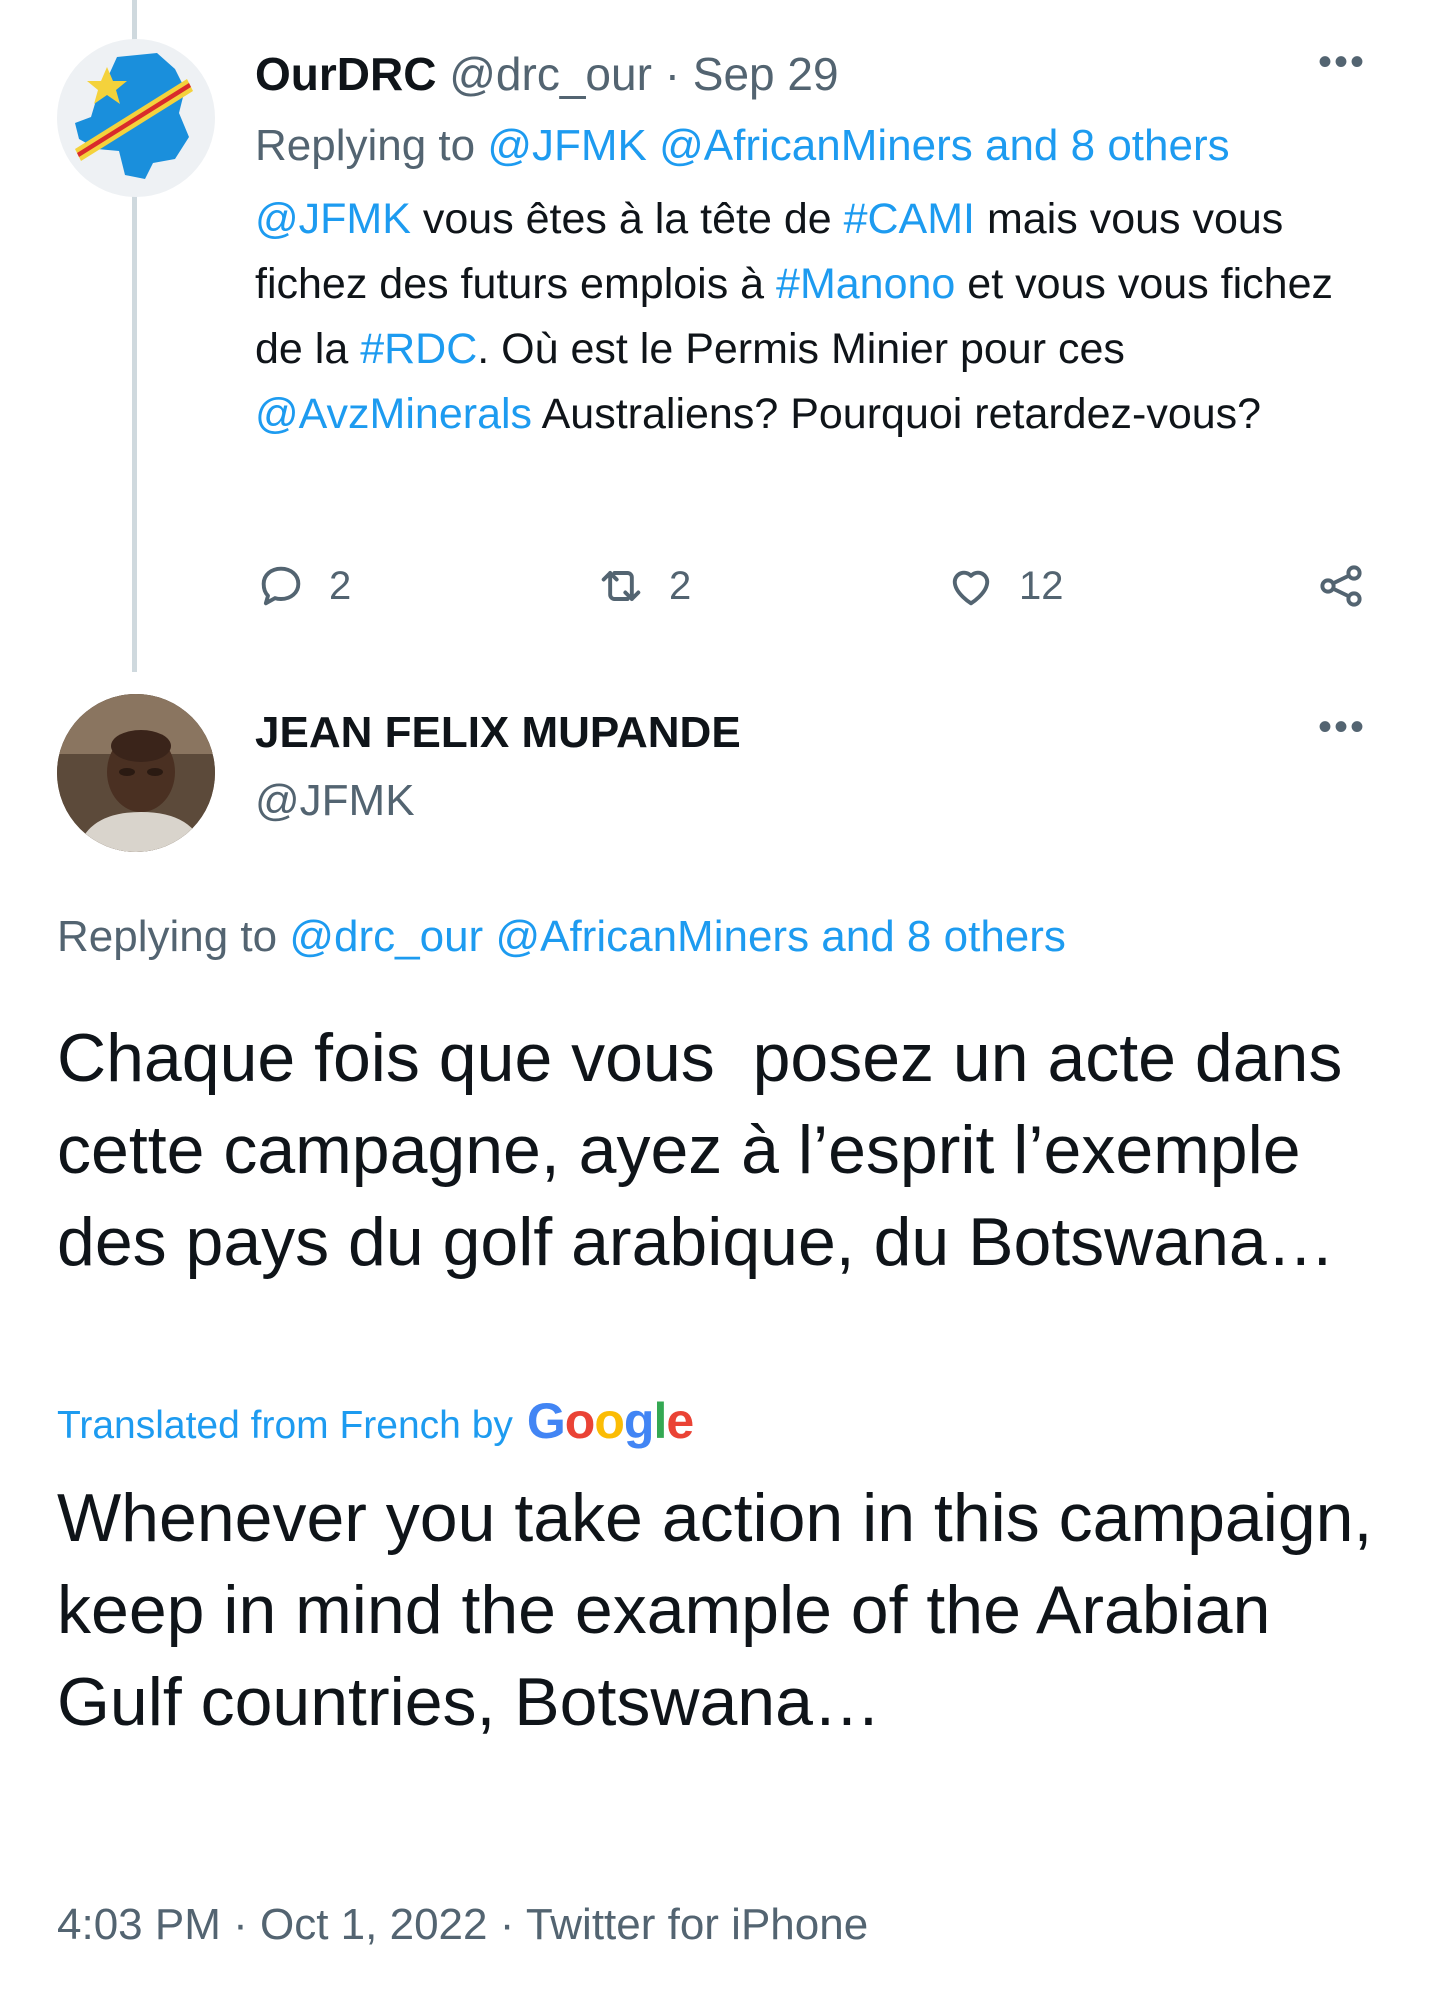 Image resolution: width=1440 pixels, height=2011 pixels. What do you see at coordinates (345, 74) in the screenshot?
I see `tweet1-display-name: OurDRC` at bounding box center [345, 74].